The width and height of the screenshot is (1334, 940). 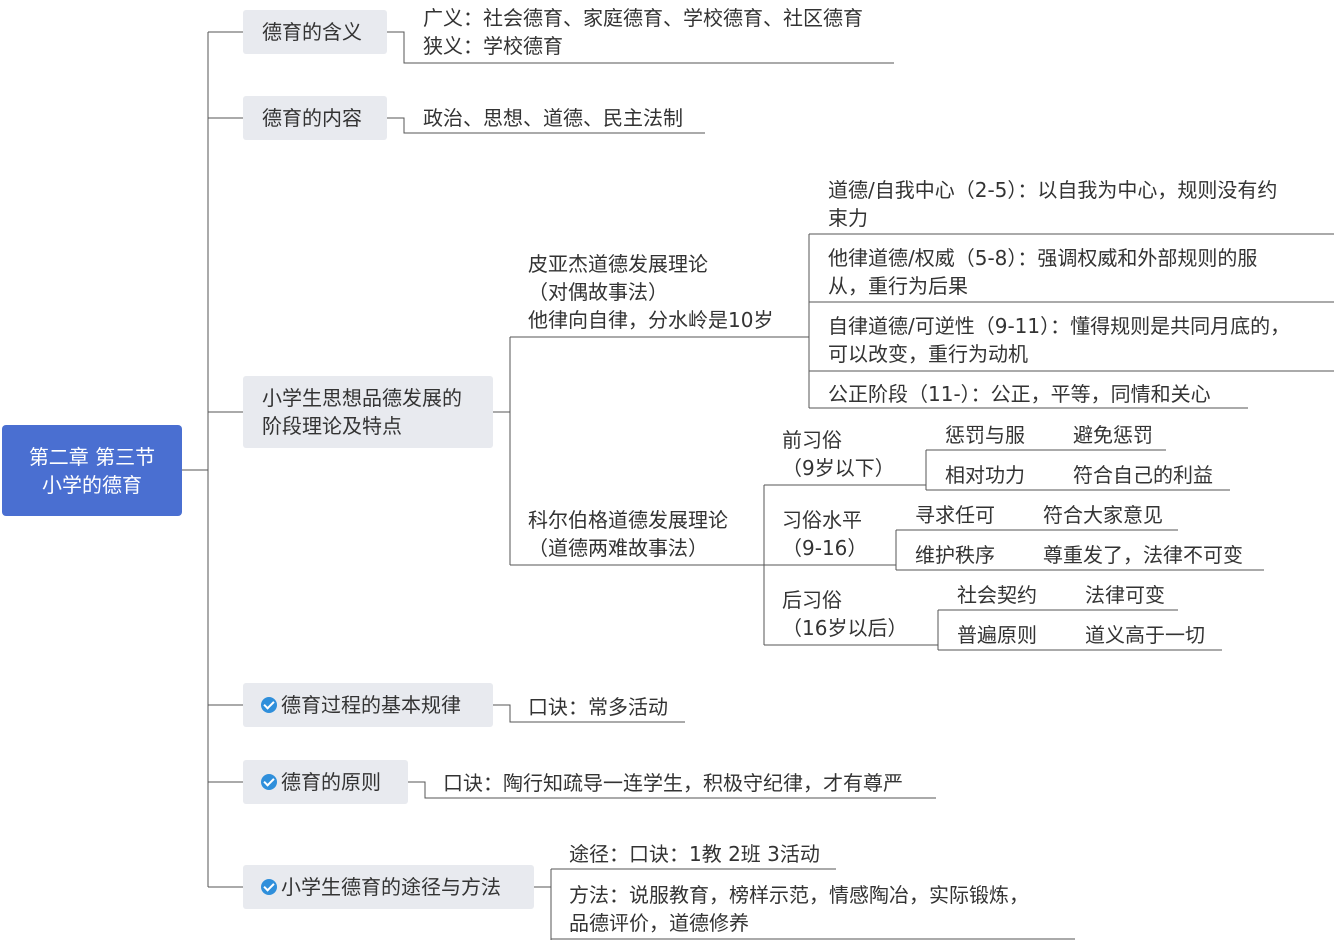 What do you see at coordinates (643, 18) in the screenshot?
I see `meaning-broad: 广义：社会德育、家庭德育、学校德育、社区德育` at bounding box center [643, 18].